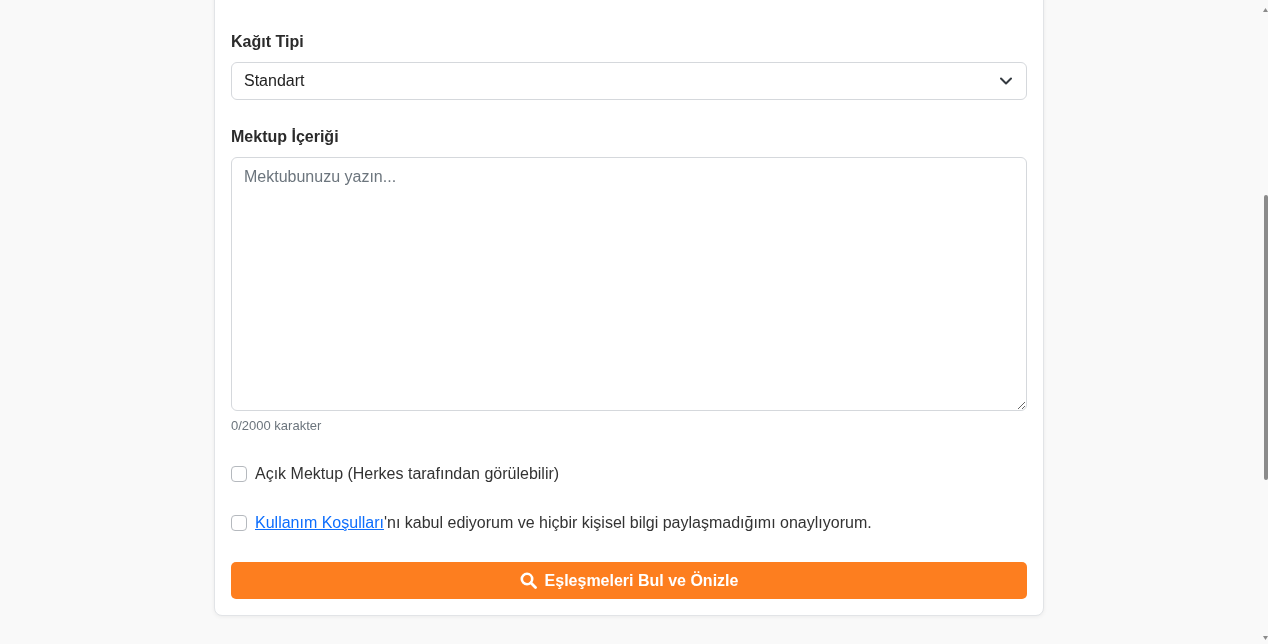 This screenshot has width=1268, height=644. Describe the element at coordinates (285, 137) in the screenshot. I see `field-label: Mektup İçeriği` at that location.